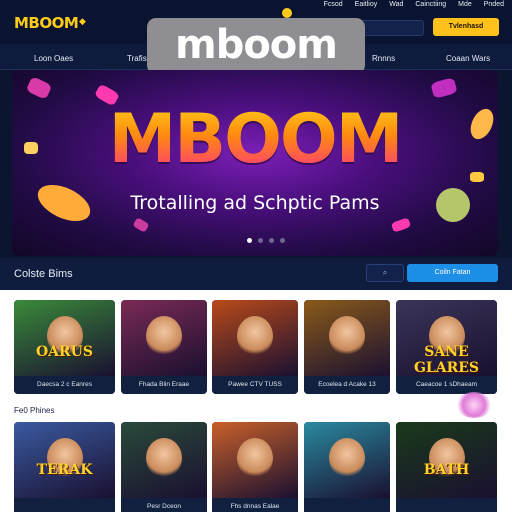 The image size is (512, 512). What do you see at coordinates (347, 385) in the screenshot?
I see `game-caption: Ecoelea d Acake 13` at bounding box center [347, 385].